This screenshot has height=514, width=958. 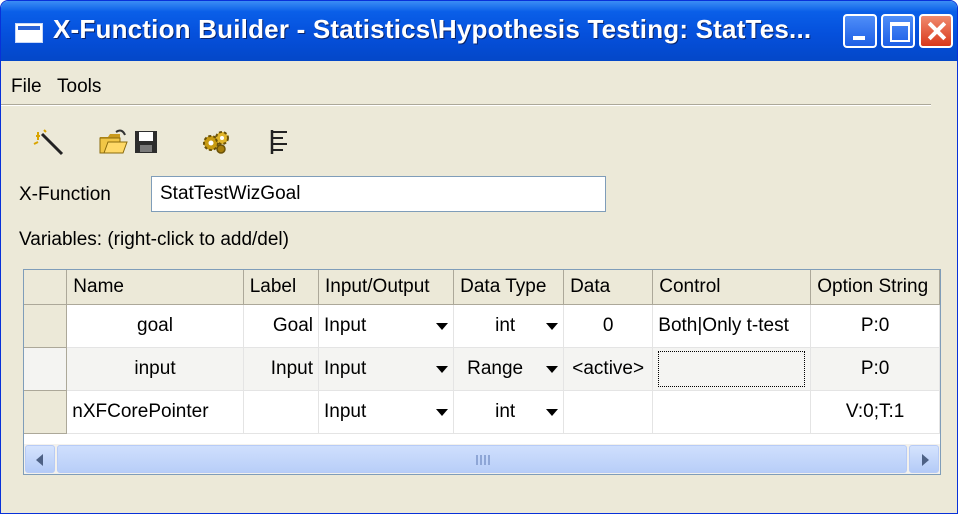 What do you see at coordinates (281, 412) in the screenshot?
I see `cell-label` at bounding box center [281, 412].